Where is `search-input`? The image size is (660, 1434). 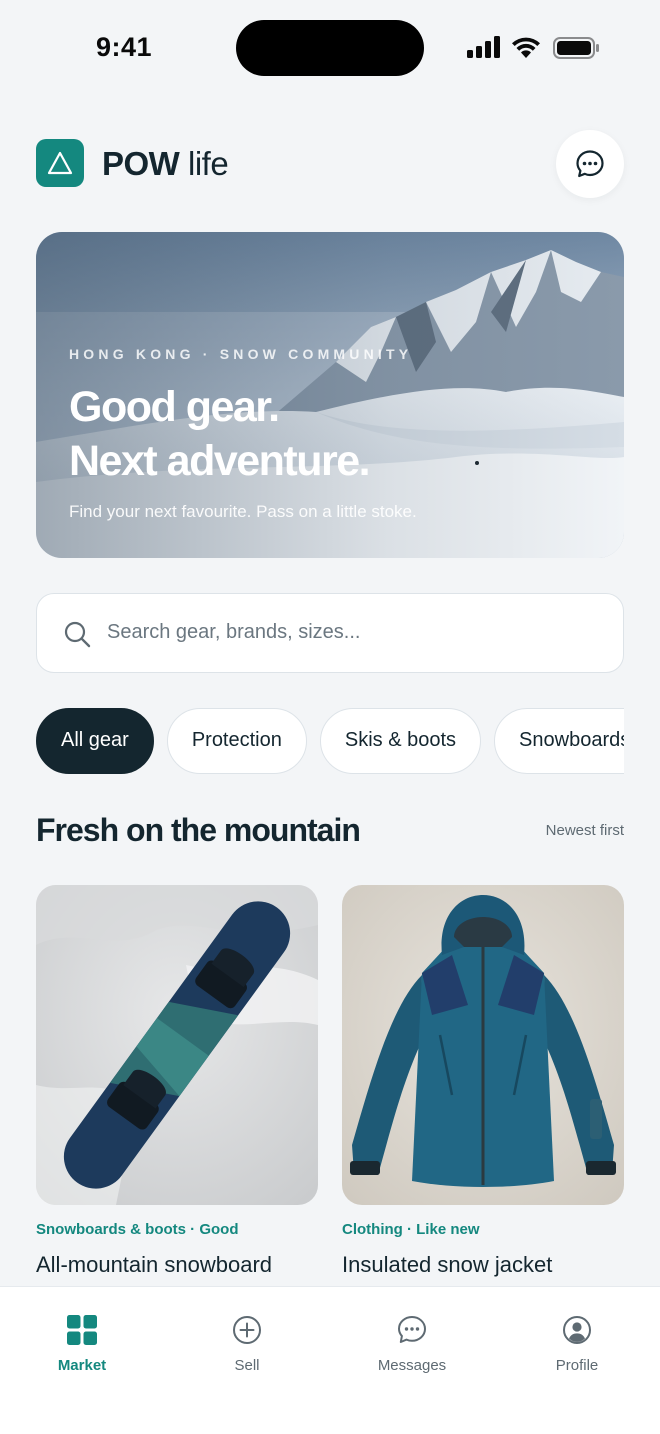 search-input is located at coordinates (352, 632).